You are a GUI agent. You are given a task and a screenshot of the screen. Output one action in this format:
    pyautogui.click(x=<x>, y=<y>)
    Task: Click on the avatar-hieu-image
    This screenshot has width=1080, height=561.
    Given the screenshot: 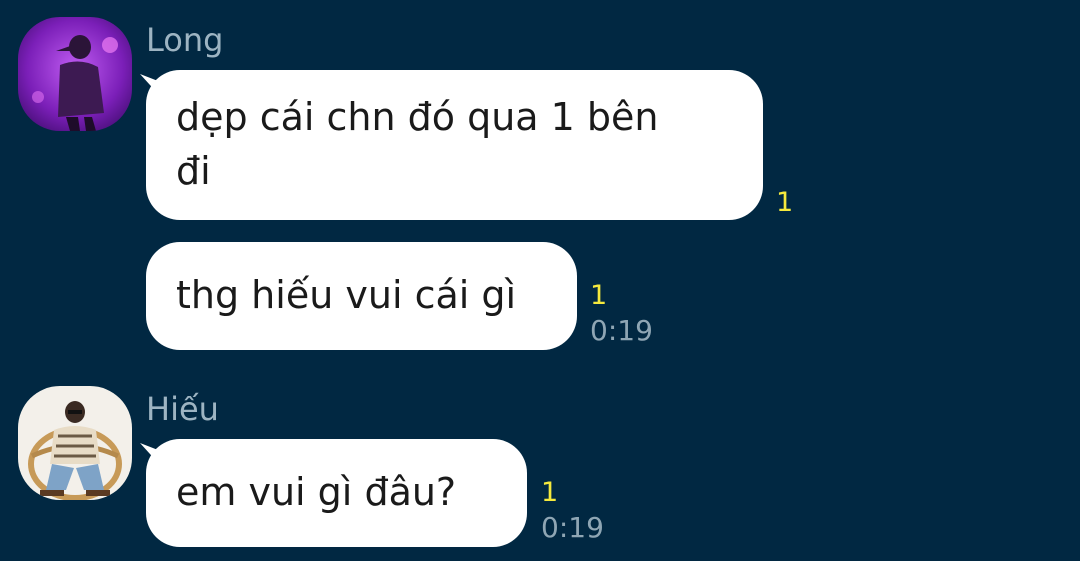 What is the action you would take?
    pyautogui.click(x=75, y=443)
    